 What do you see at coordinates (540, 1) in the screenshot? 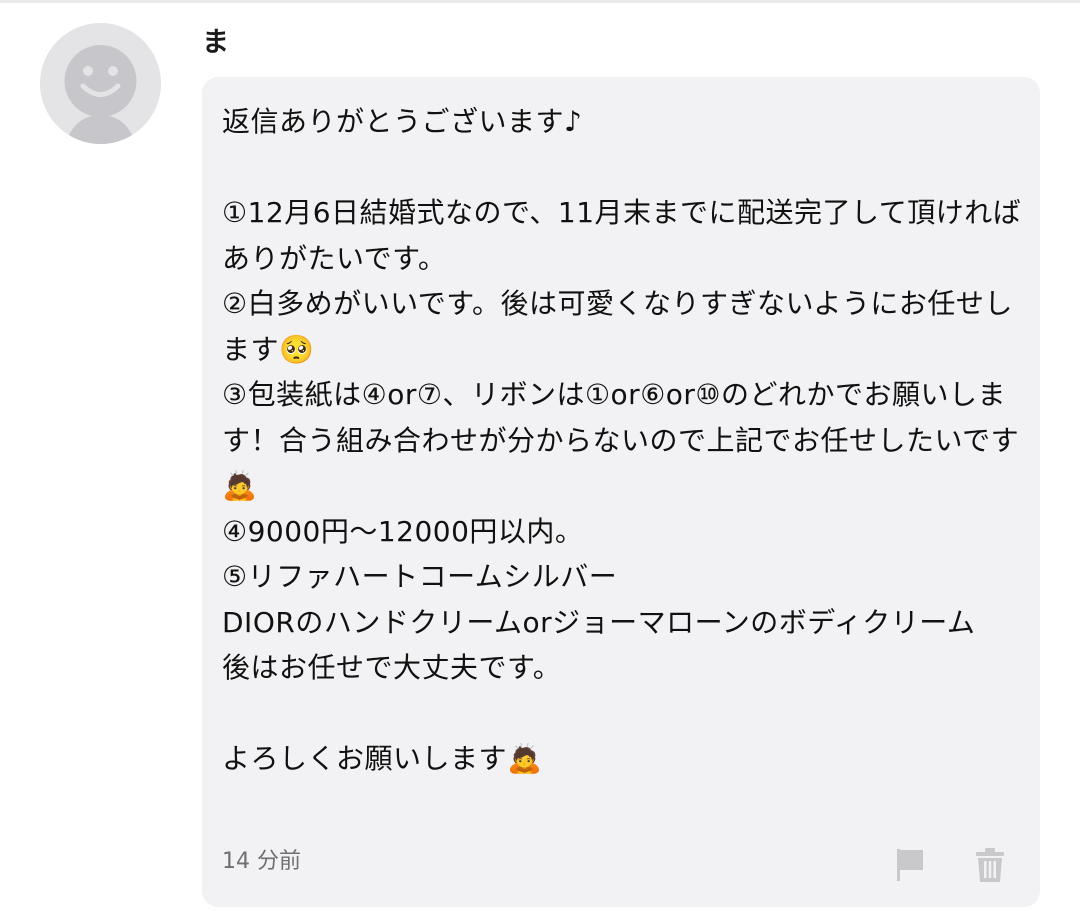
I see `top-divider` at bounding box center [540, 1].